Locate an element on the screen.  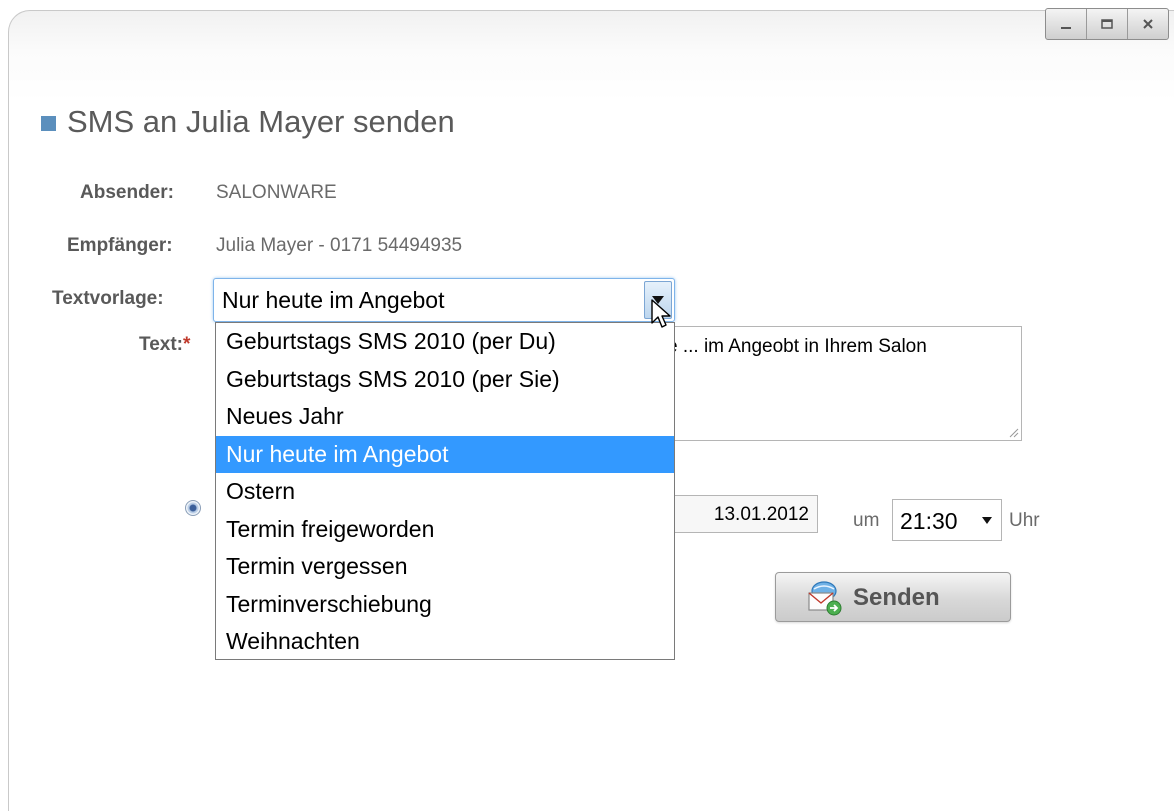
textvorlage-select: Nur heute im Angebot is located at coordinates (444, 300).